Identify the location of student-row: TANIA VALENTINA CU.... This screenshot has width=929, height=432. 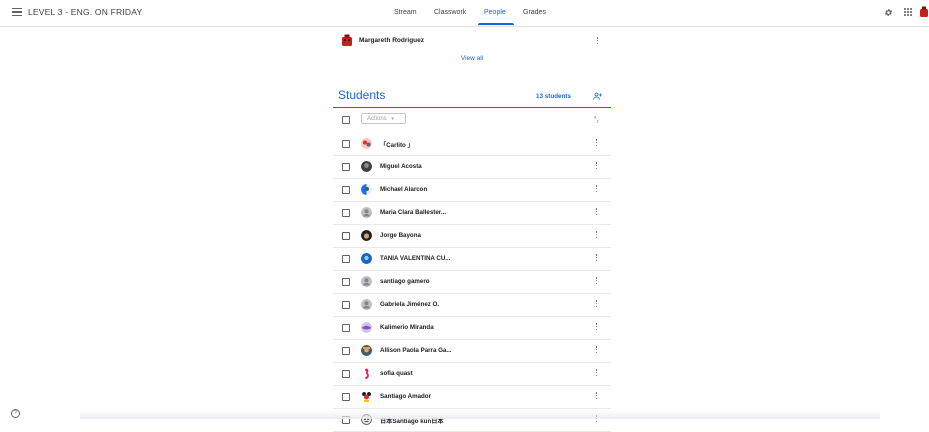
(472, 259).